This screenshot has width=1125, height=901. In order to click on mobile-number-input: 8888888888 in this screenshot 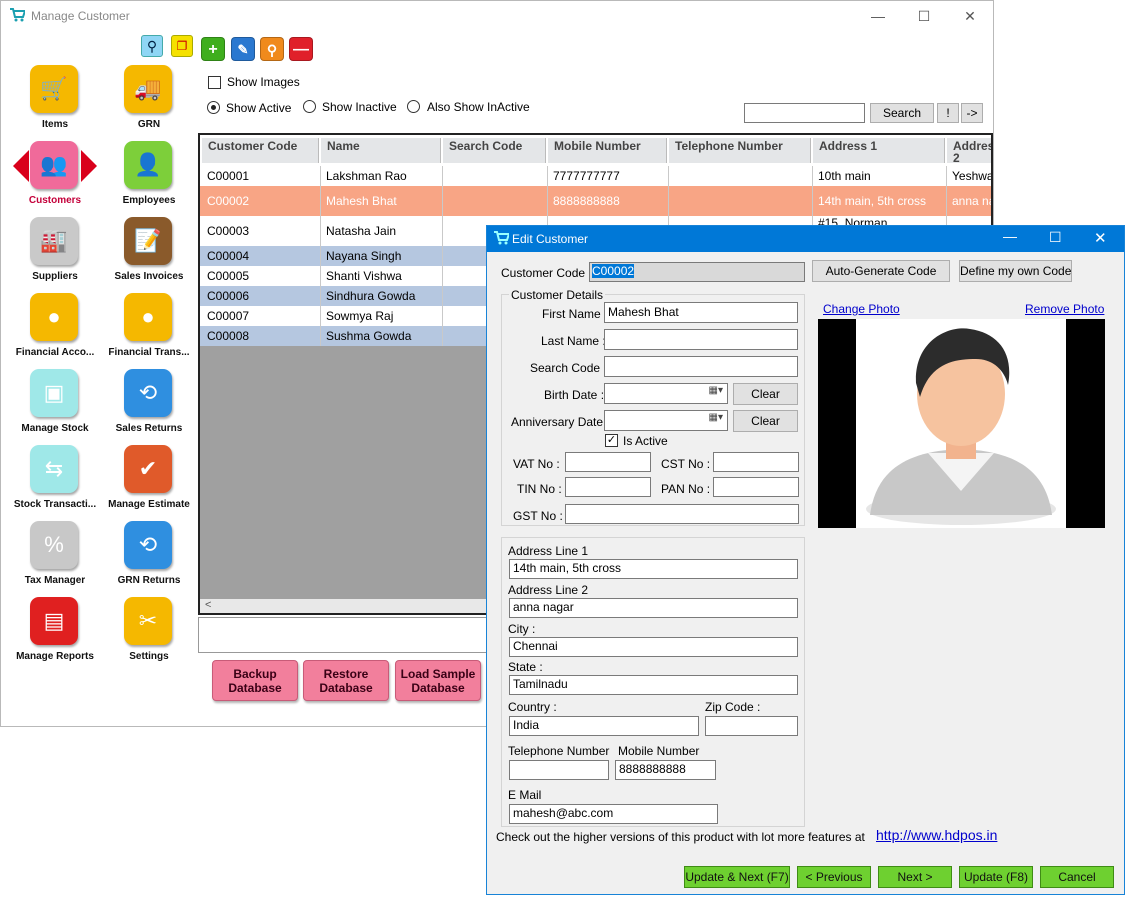, I will do `click(665, 770)`.